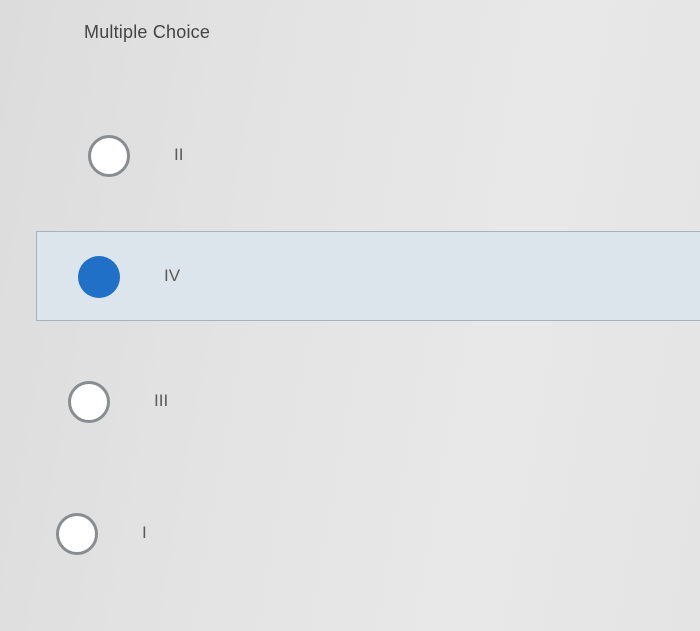 The height and width of the screenshot is (631, 700). What do you see at coordinates (144, 532) in the screenshot?
I see `answer-option-label: I` at bounding box center [144, 532].